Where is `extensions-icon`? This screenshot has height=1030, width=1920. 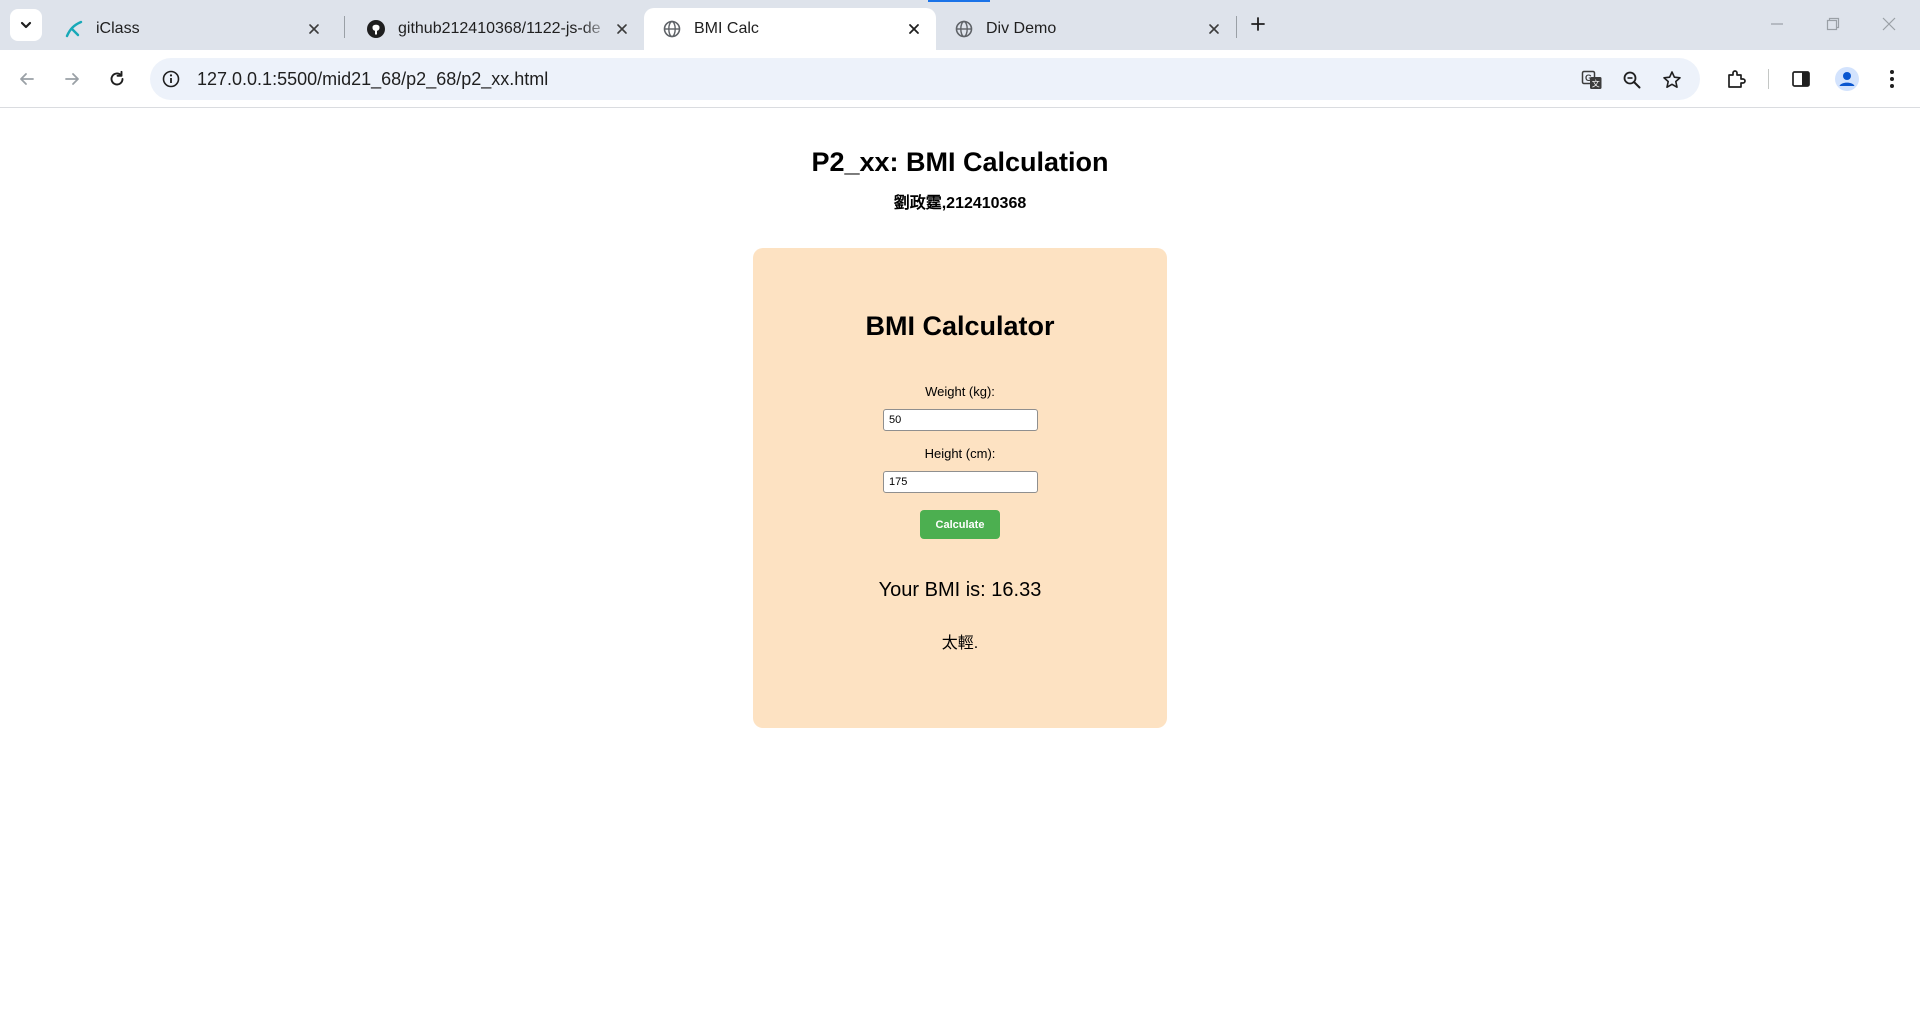 extensions-icon is located at coordinates (1736, 79).